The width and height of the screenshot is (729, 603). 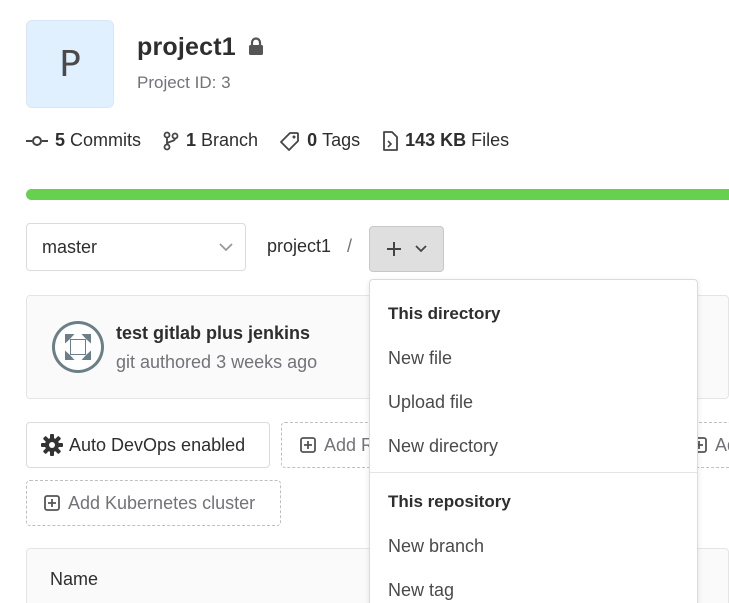 I want to click on branches-link: 1 Branch, so click(x=210, y=140).